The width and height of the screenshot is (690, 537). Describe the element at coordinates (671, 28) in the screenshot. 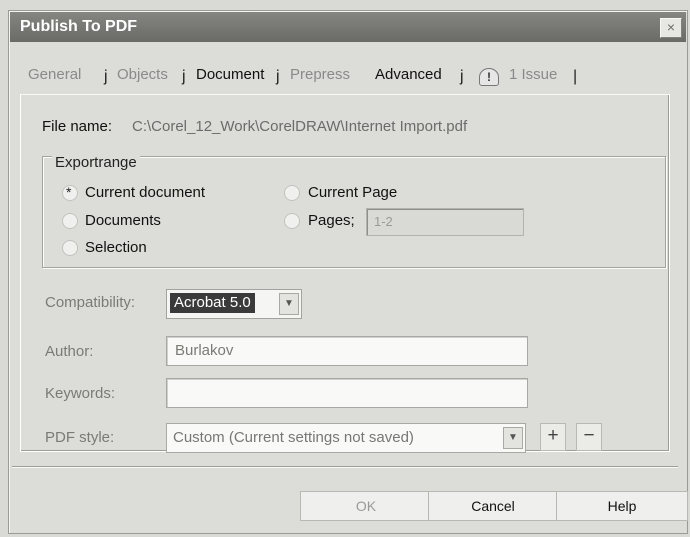

I see `close-icon: ×` at that location.